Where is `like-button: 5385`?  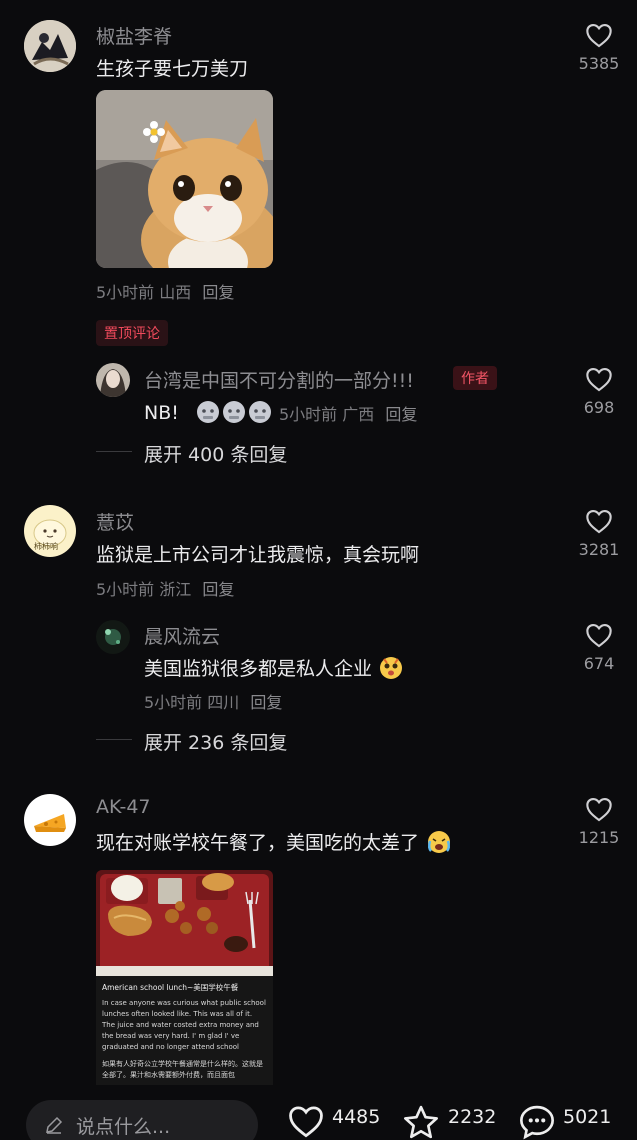
like-button: 5385 is located at coordinates (599, 47).